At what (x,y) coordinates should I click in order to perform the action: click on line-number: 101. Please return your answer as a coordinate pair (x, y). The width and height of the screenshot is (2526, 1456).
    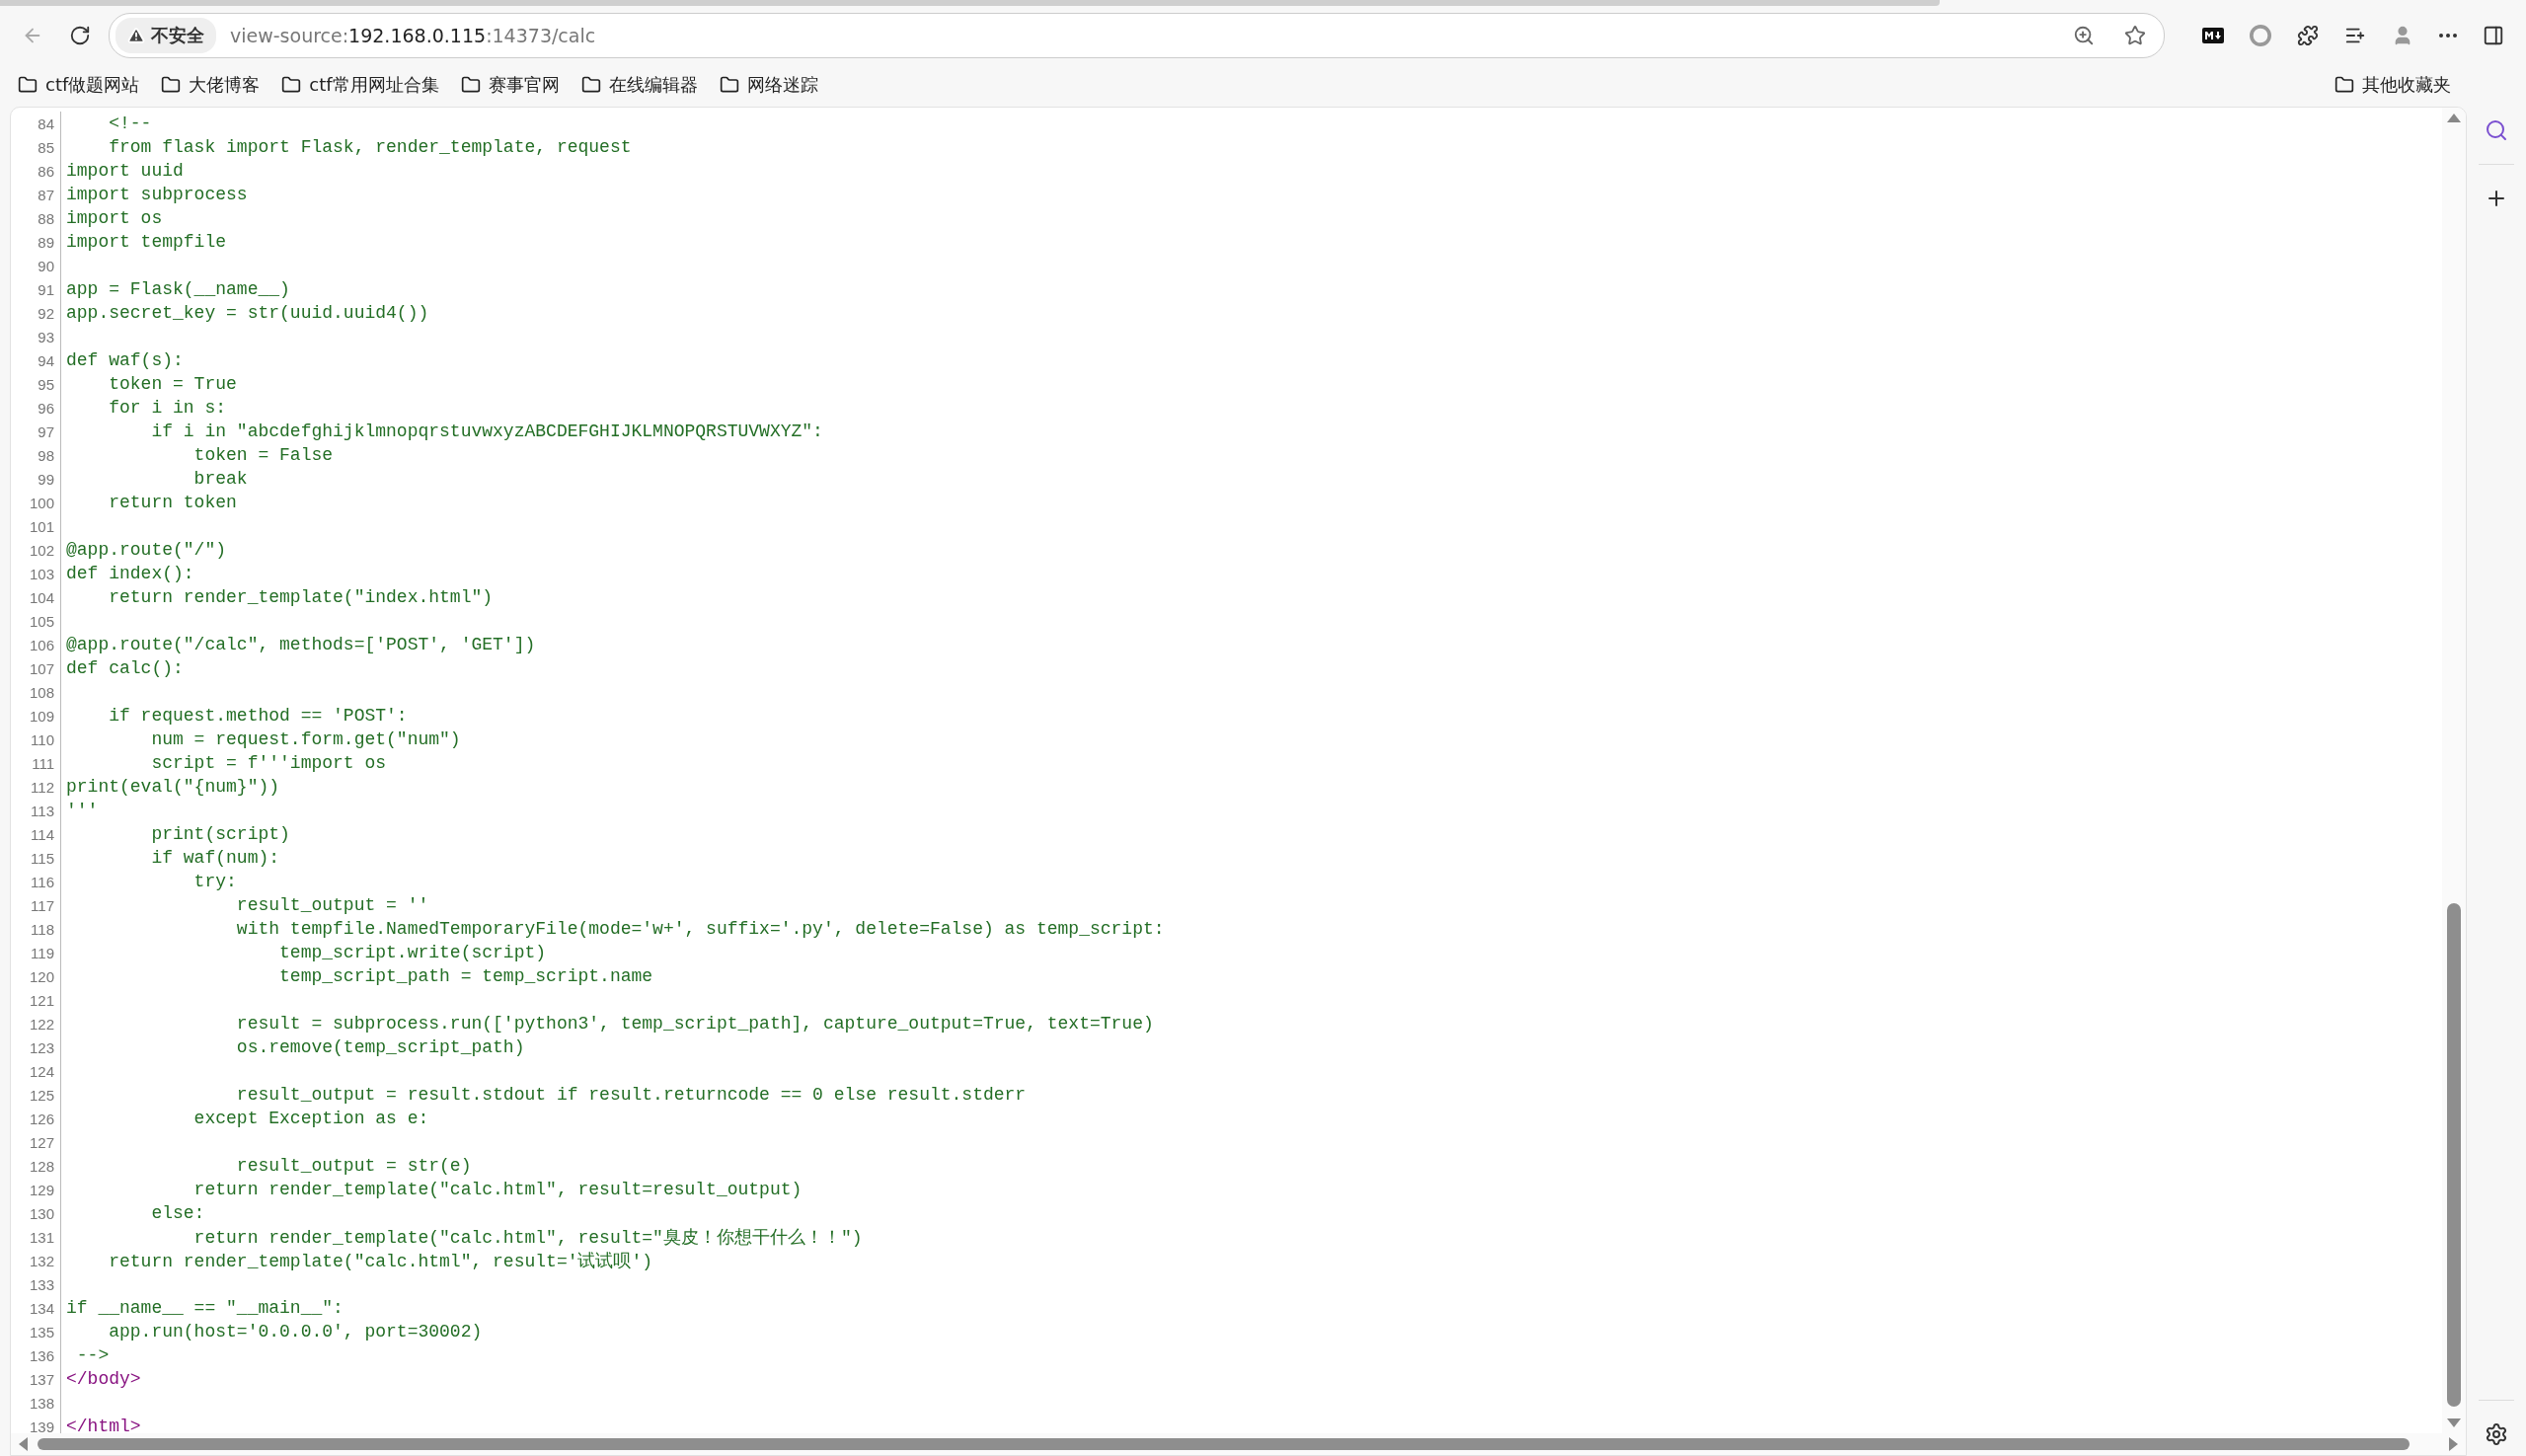
    Looking at the image, I should click on (41, 526).